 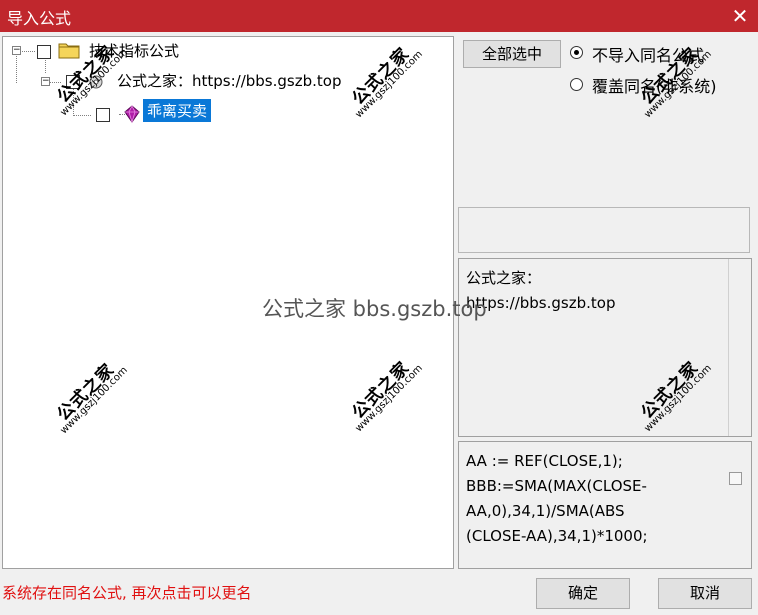 I want to click on description-text: 公式之家： https://bbs.gszb.top, so click(x=540, y=291).